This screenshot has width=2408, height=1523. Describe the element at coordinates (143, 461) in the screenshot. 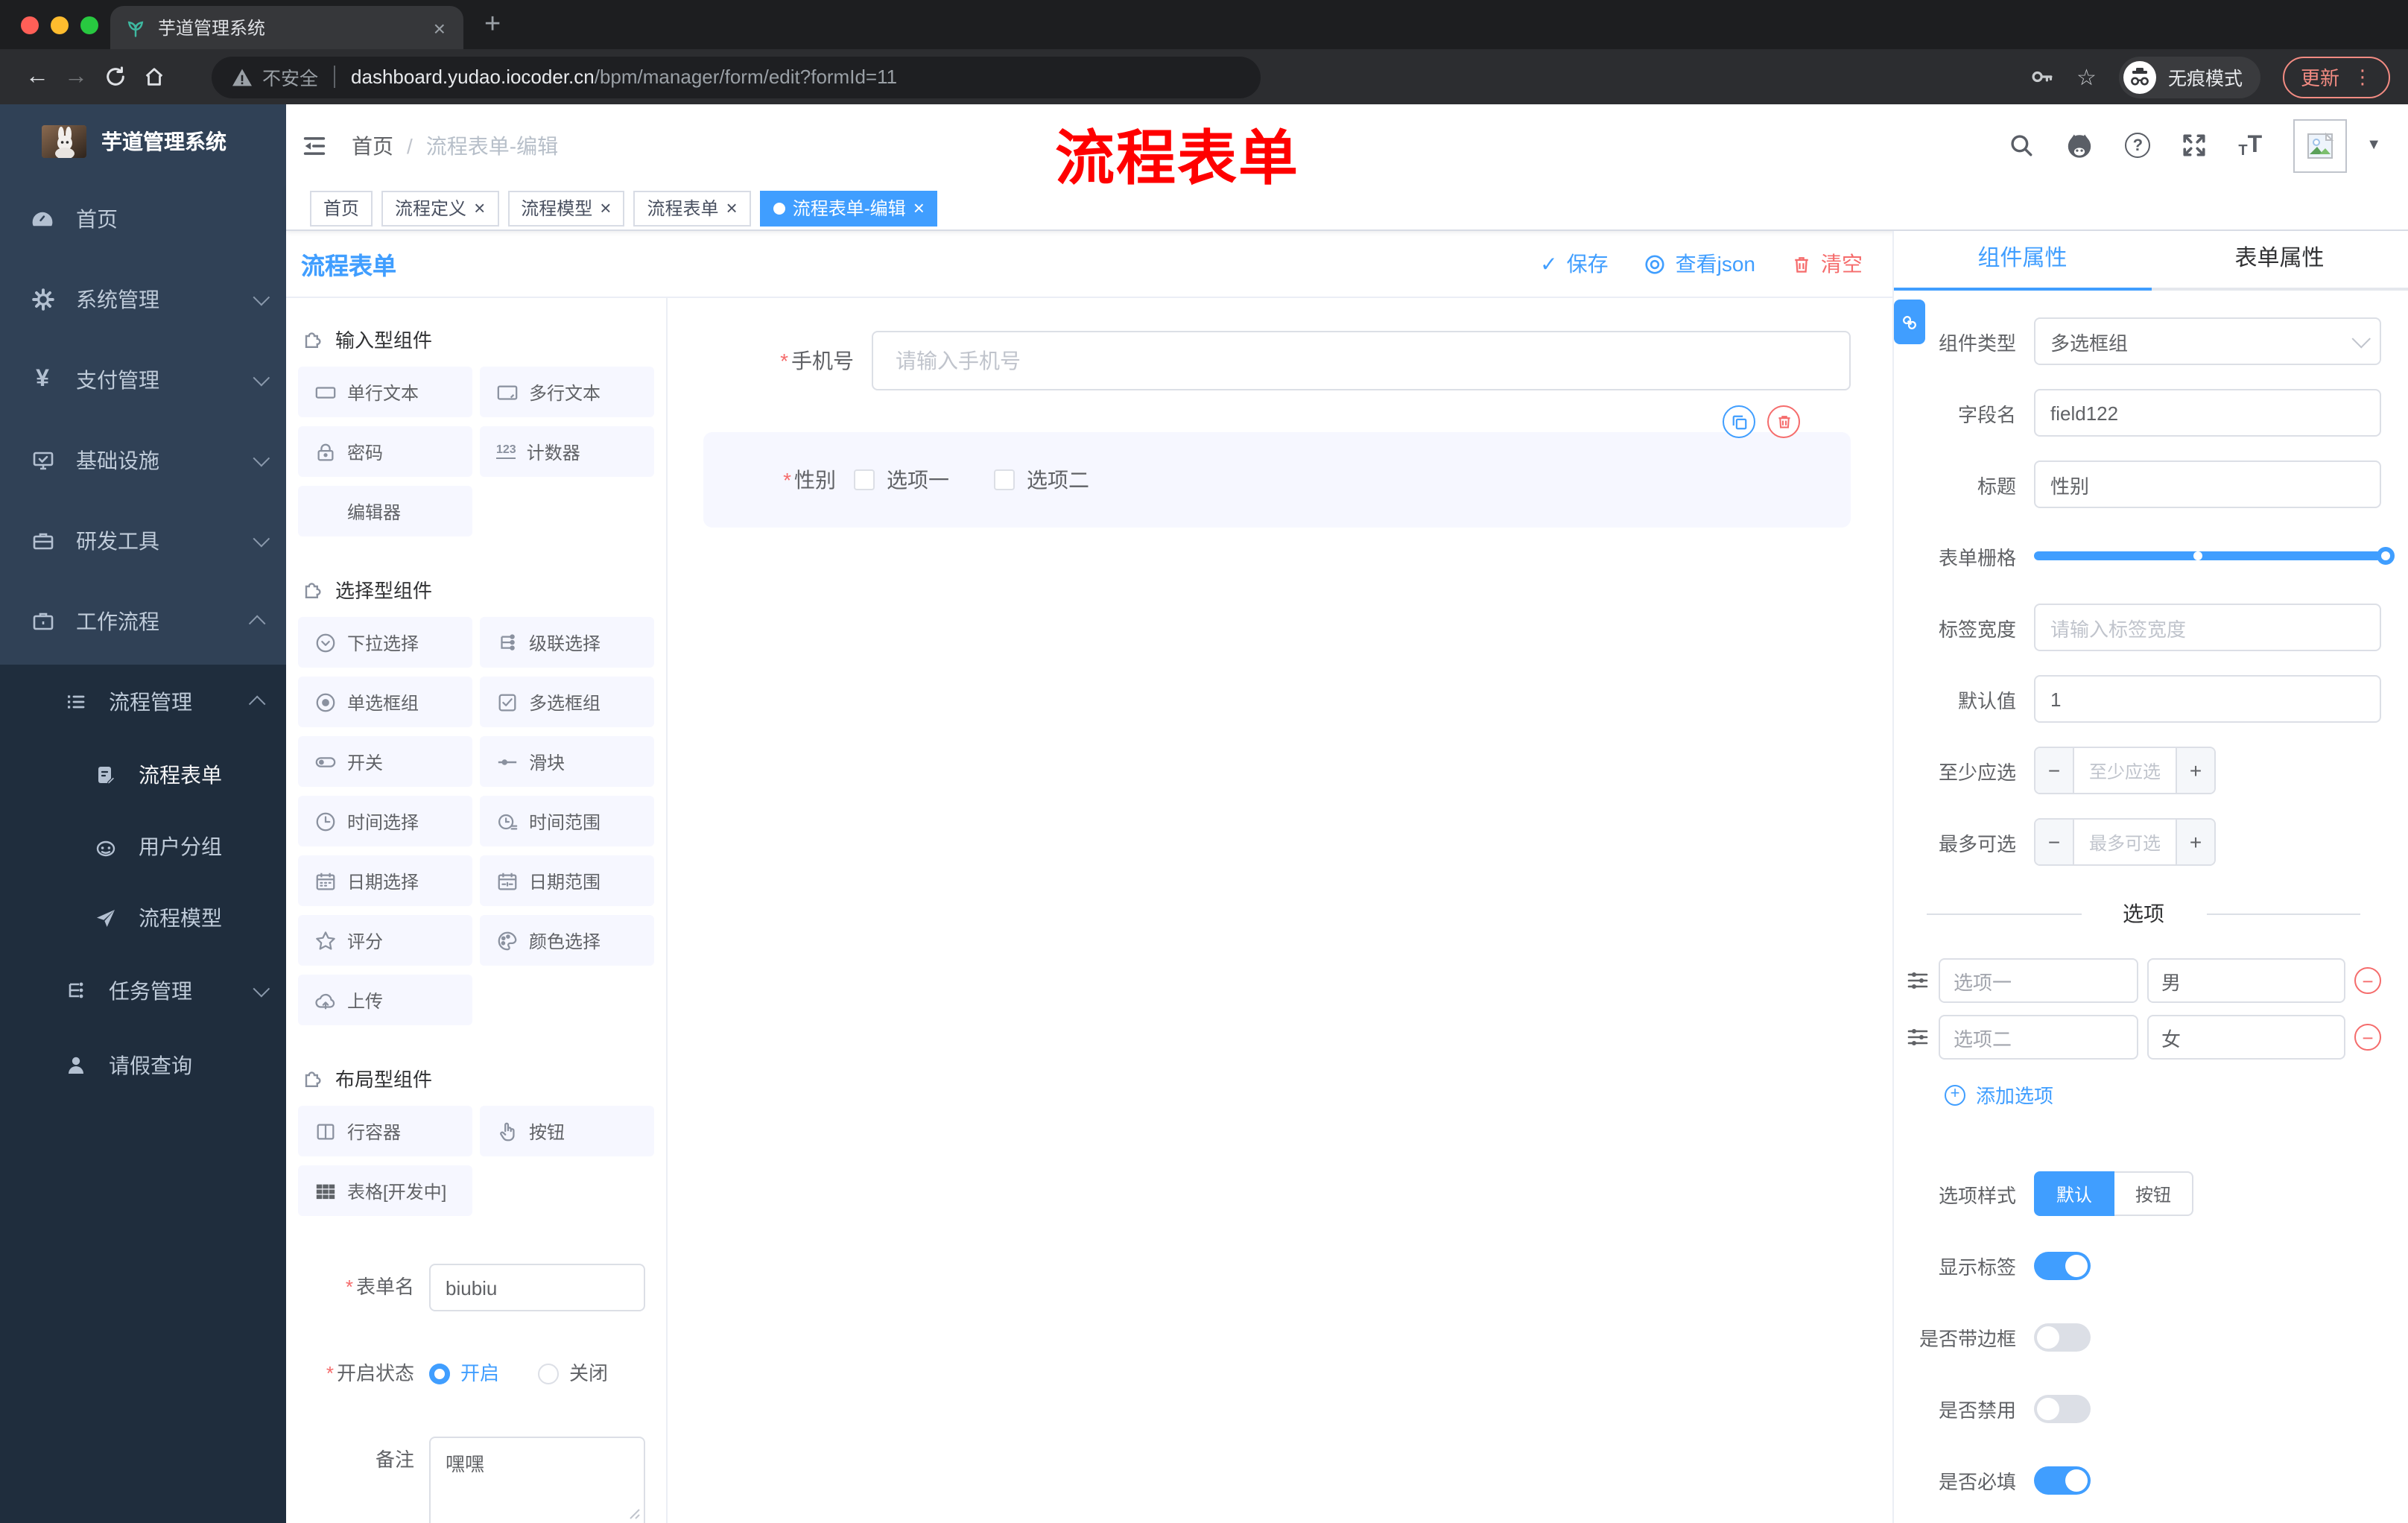

I see `sidebar-item-infra: 基础设施` at that location.